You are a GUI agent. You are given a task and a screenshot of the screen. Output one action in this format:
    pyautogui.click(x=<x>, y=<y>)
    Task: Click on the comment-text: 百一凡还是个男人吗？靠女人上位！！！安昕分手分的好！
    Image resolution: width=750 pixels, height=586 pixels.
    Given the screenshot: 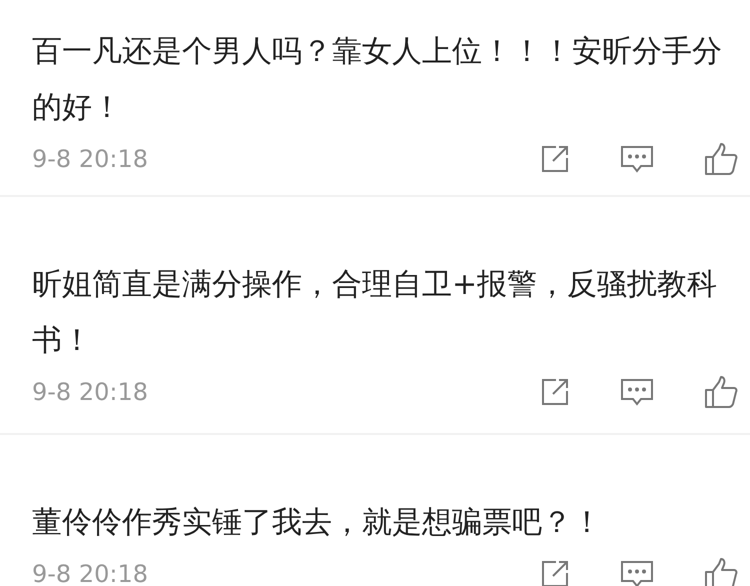 What is the action you would take?
    pyautogui.click(x=377, y=80)
    